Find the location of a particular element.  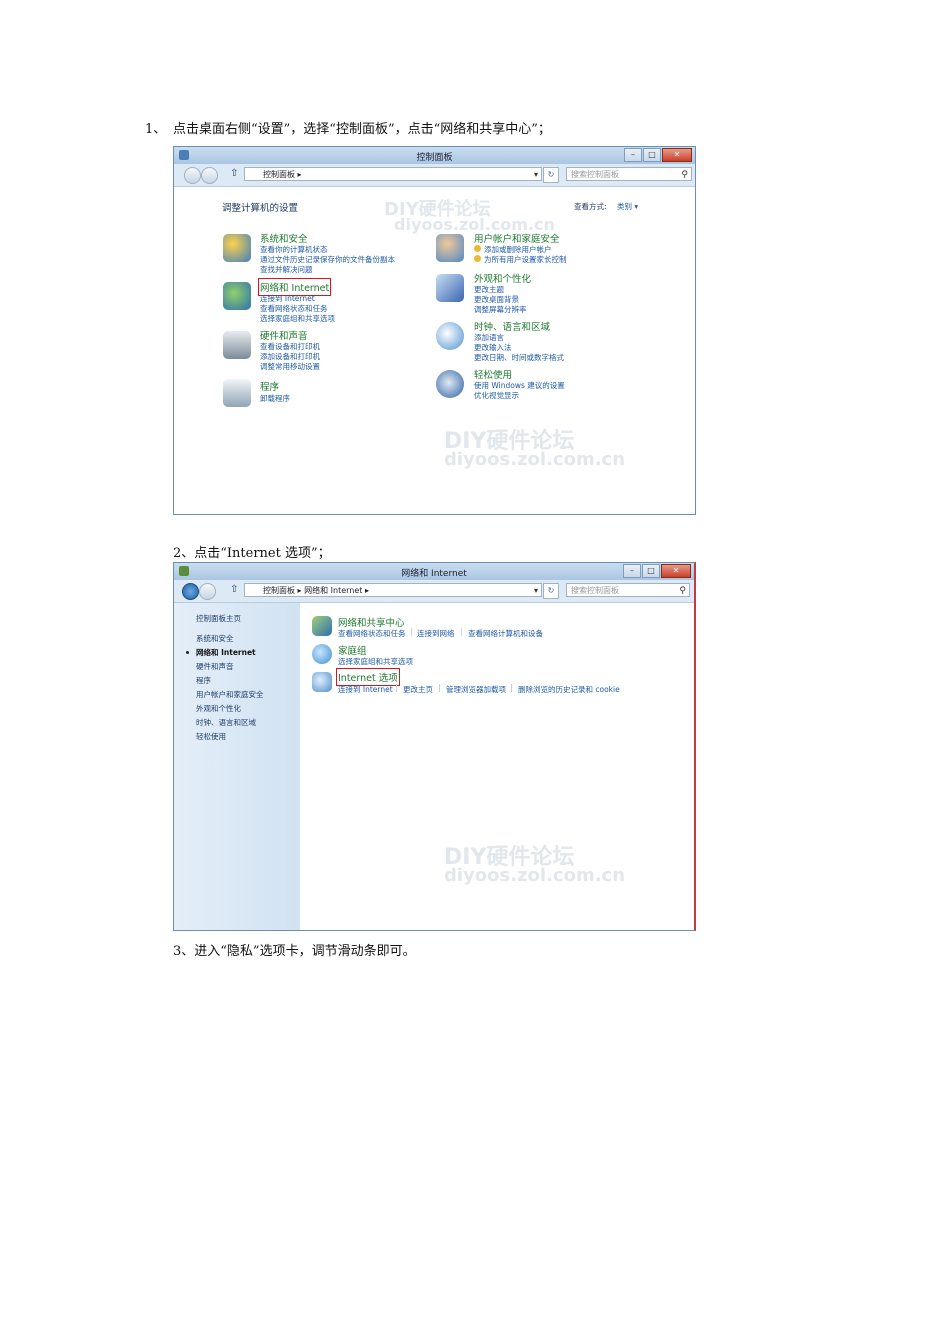

users-icon is located at coordinates (450, 248).